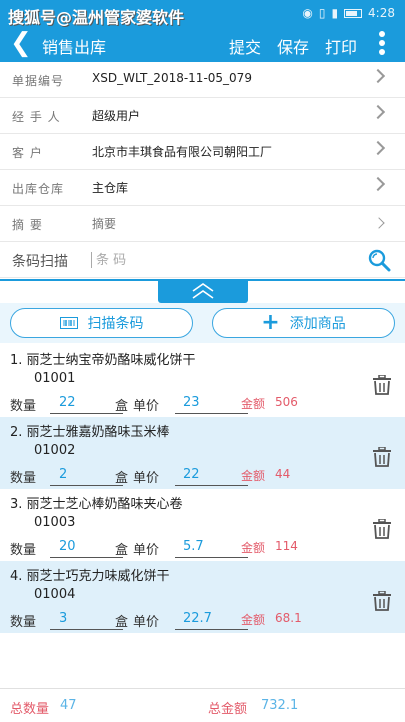 The height and width of the screenshot is (722, 405). Describe the element at coordinates (382, 44) in the screenshot. I see `more-menu-icon` at that location.